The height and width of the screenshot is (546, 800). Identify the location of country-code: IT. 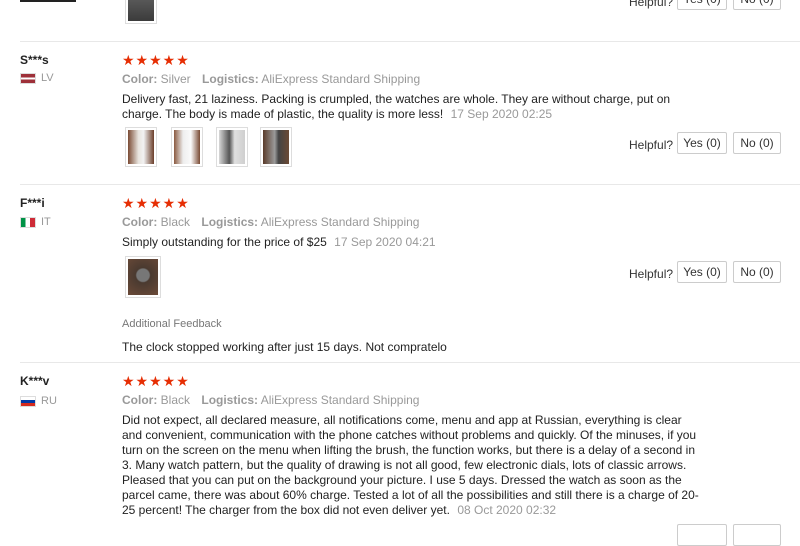
(46, 222).